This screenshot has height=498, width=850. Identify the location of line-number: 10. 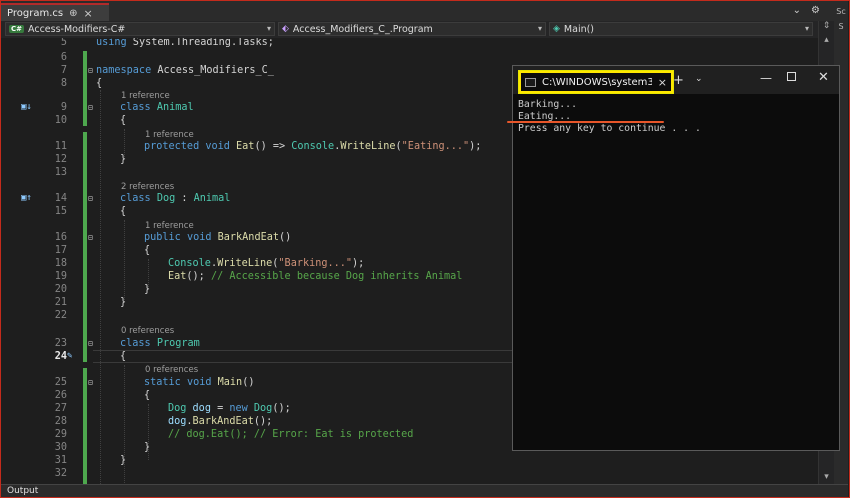
(60, 120).